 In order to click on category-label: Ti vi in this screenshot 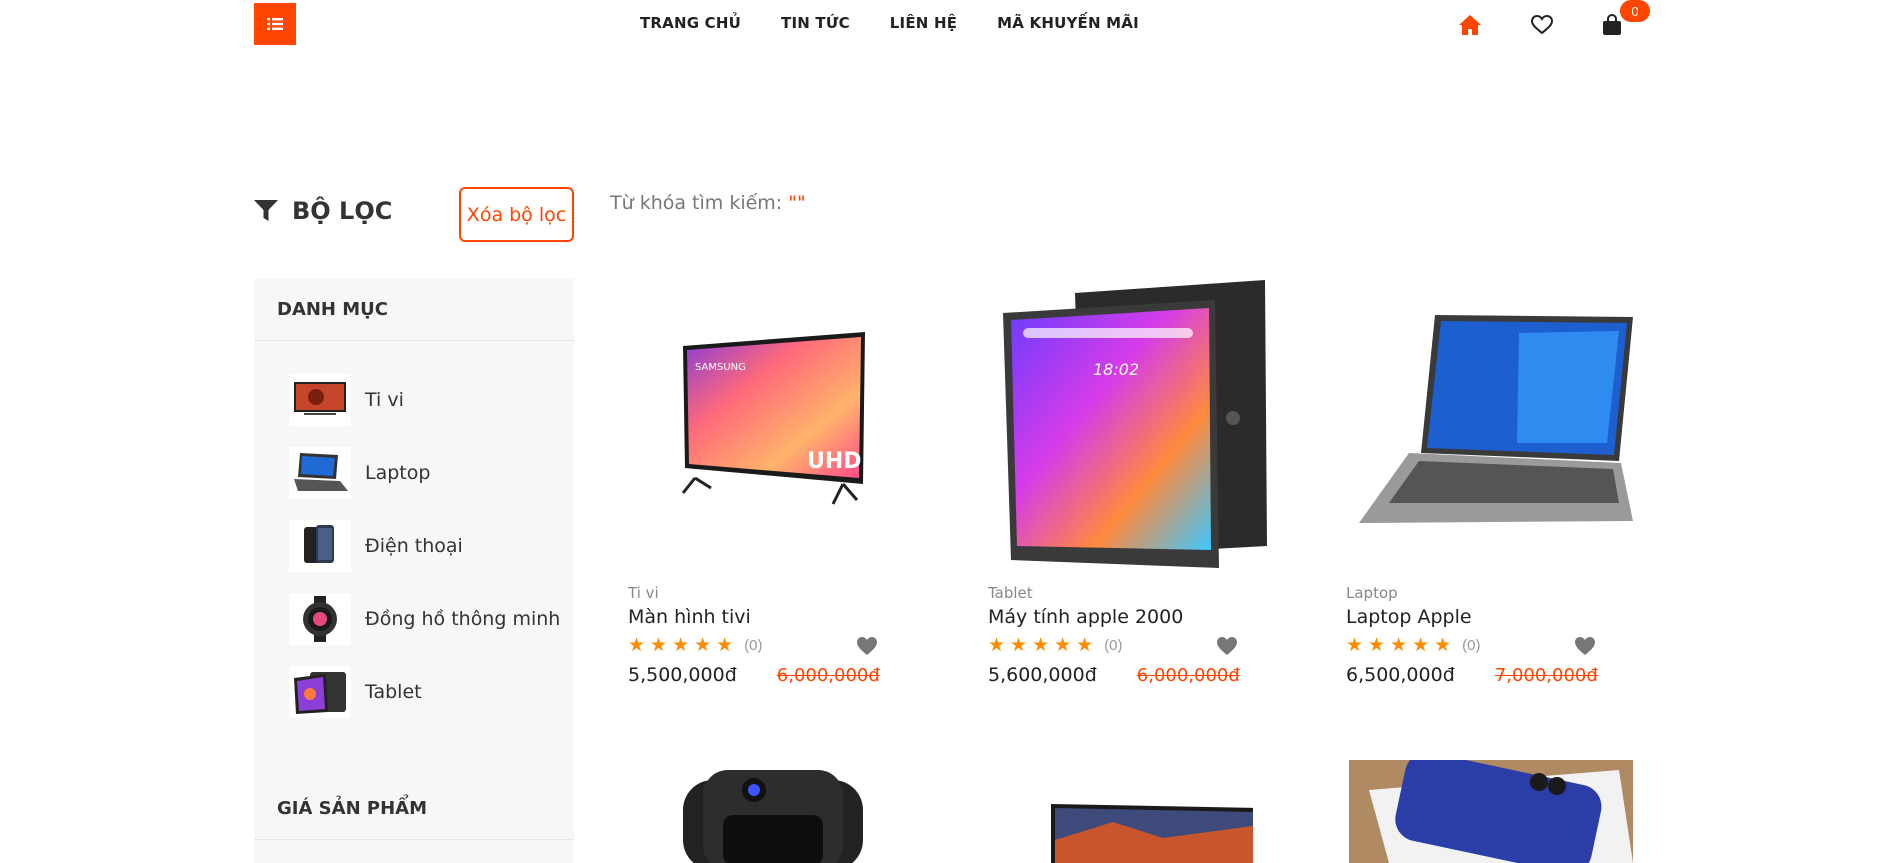, I will do `click(384, 399)`.